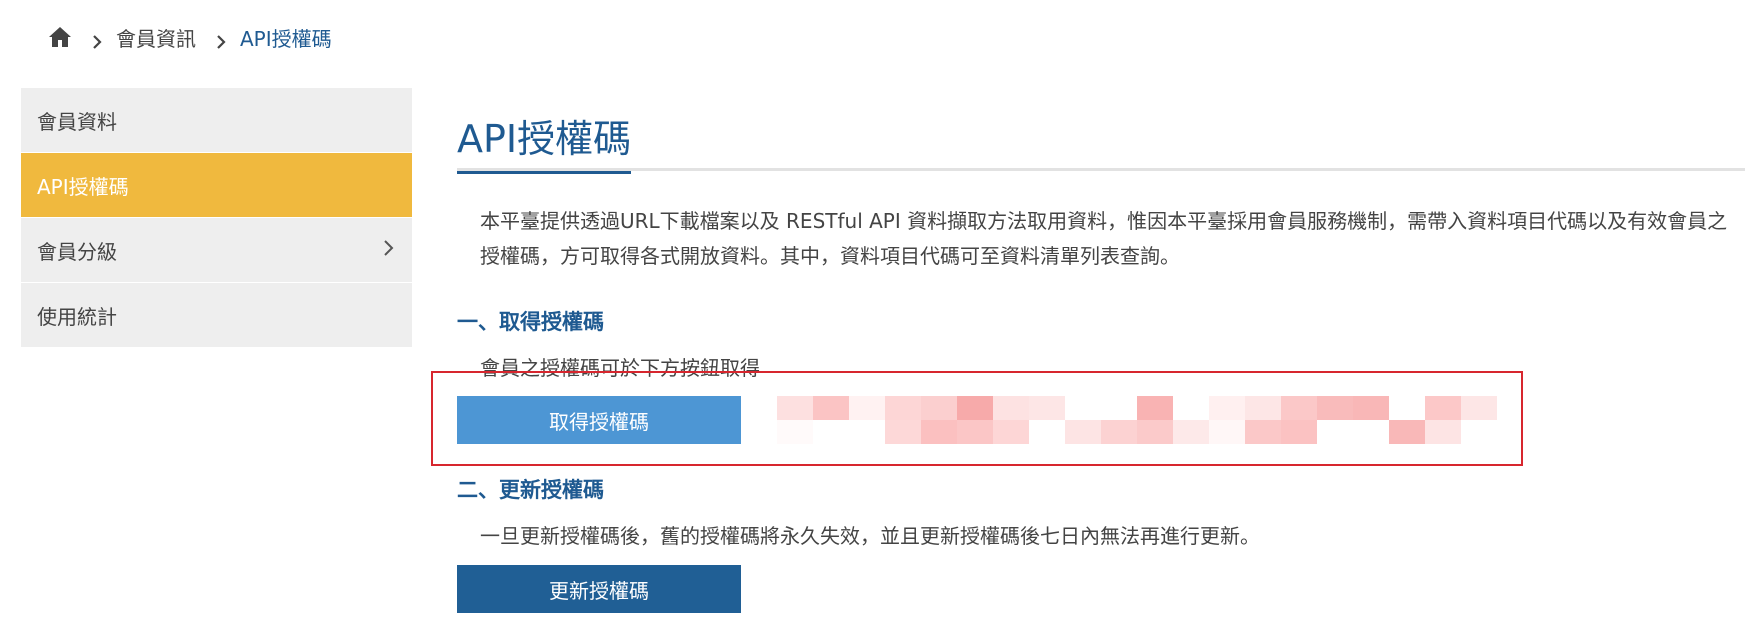  What do you see at coordinates (530, 490) in the screenshot?
I see `section-heading-renew-key: 二、更新授權碼` at bounding box center [530, 490].